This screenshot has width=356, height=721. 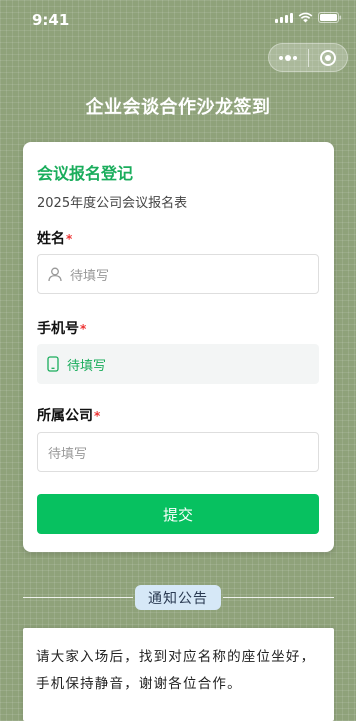 What do you see at coordinates (178, 514) in the screenshot?
I see `submit-button: 提交` at bounding box center [178, 514].